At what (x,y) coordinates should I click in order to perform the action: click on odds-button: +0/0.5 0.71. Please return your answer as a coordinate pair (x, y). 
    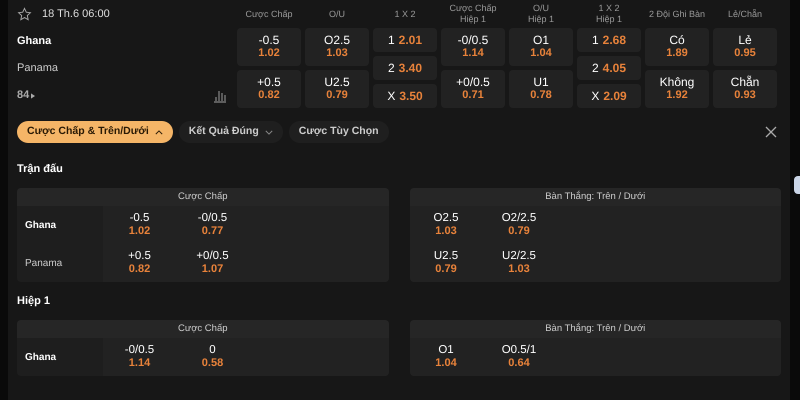
    Looking at the image, I should click on (473, 89).